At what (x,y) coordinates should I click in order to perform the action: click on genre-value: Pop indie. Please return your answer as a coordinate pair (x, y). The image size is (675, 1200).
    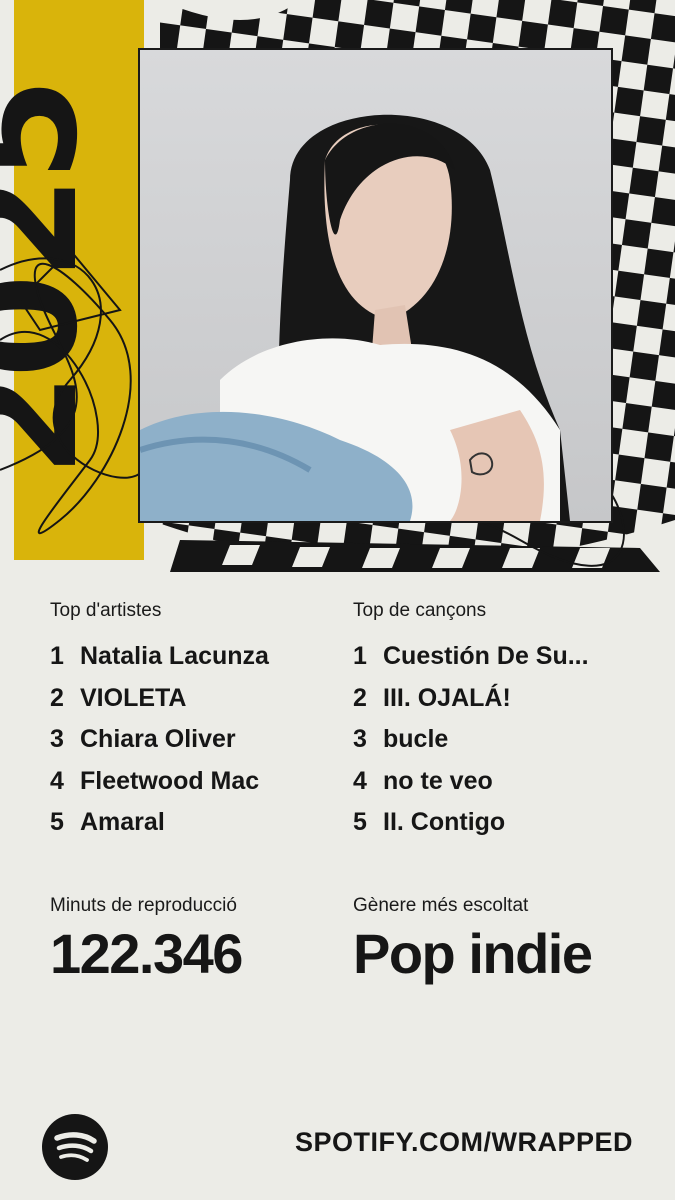
    Looking at the image, I should click on (473, 953).